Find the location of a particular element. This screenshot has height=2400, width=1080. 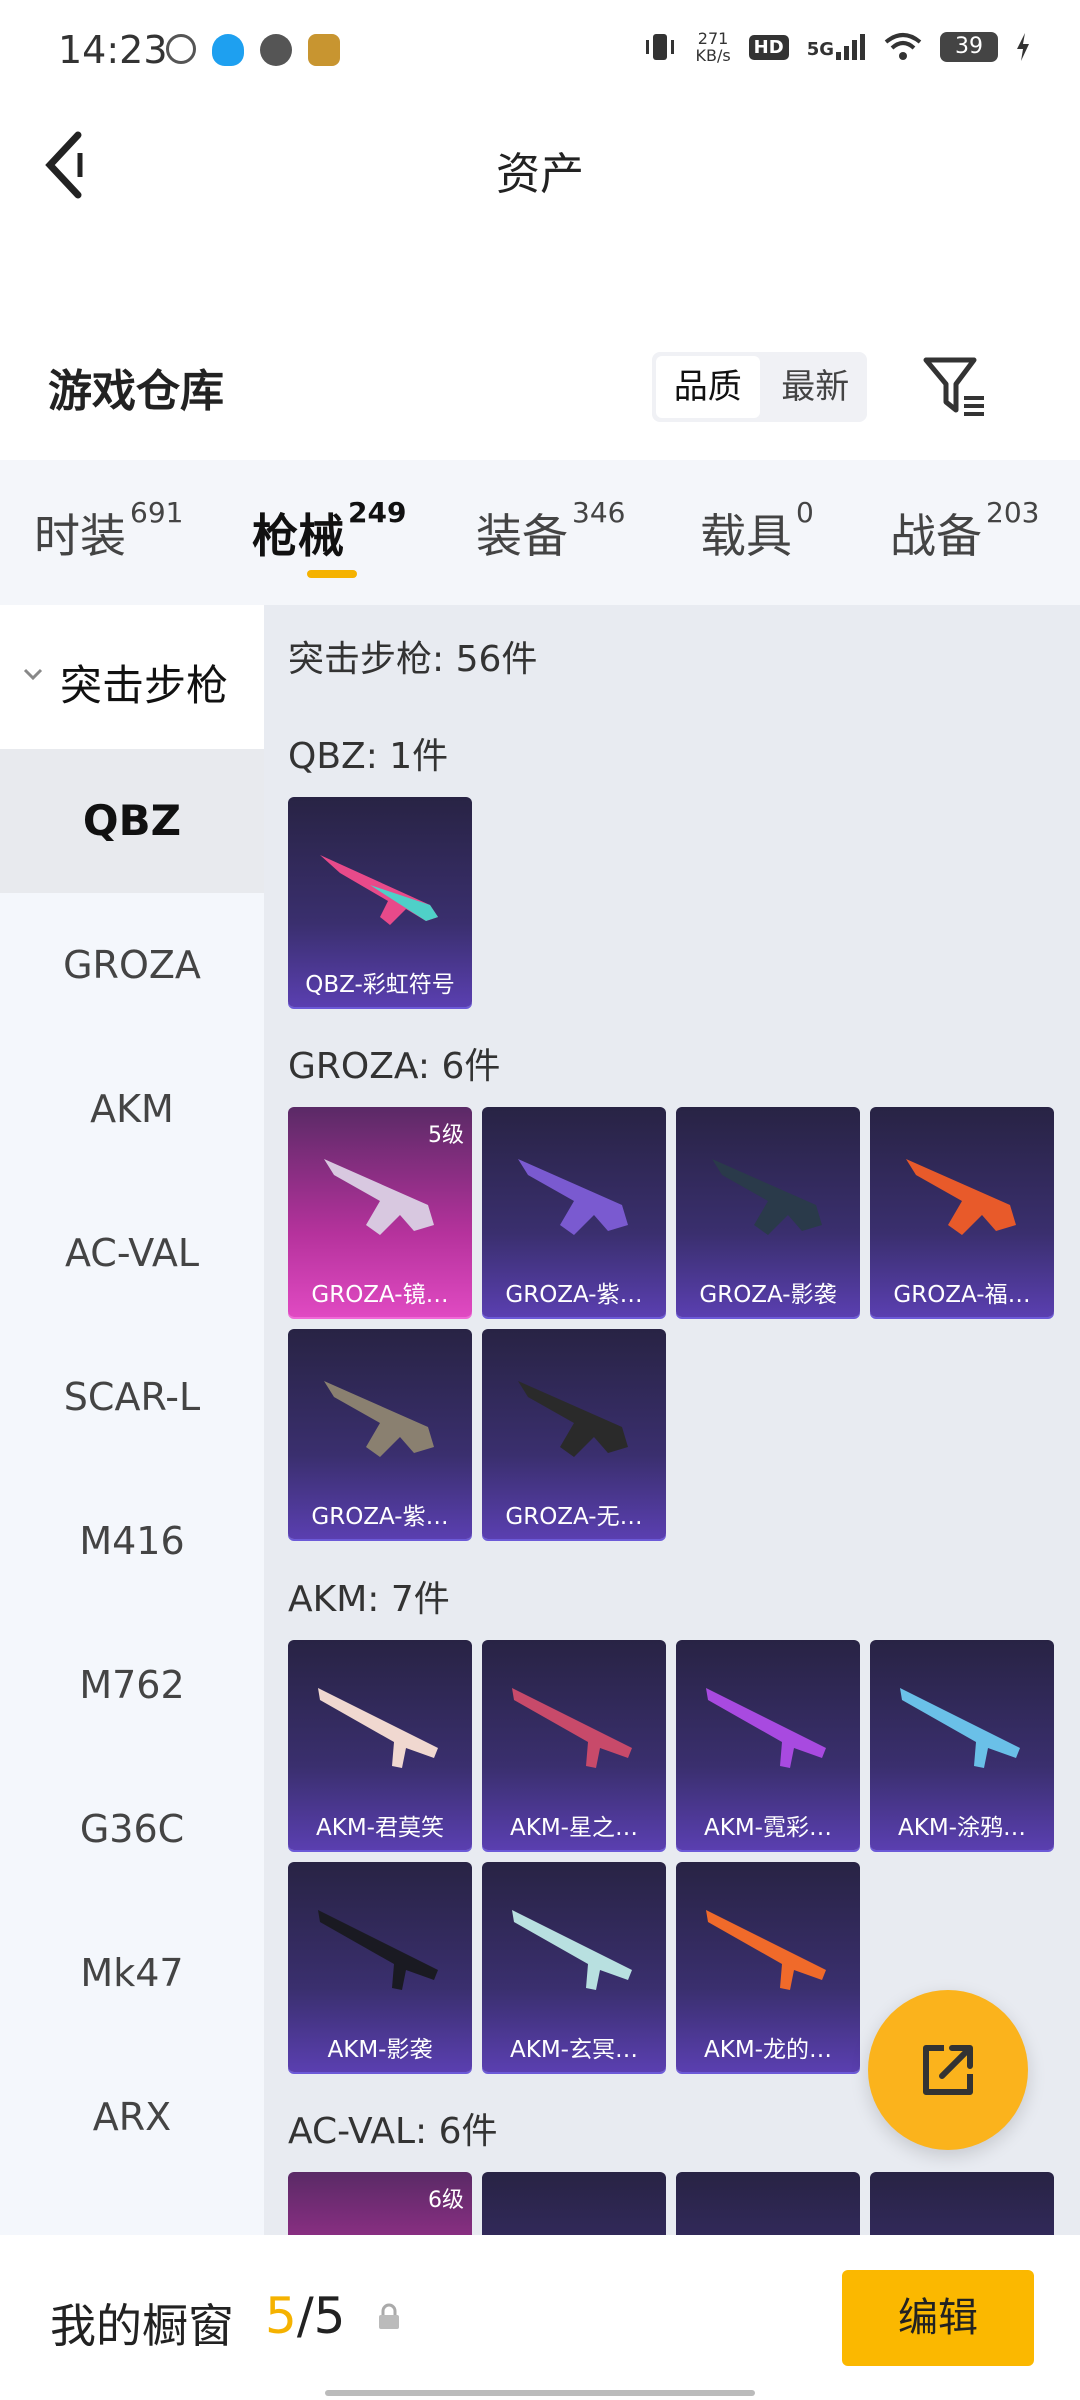

game-icon is located at coordinates (324, 50).